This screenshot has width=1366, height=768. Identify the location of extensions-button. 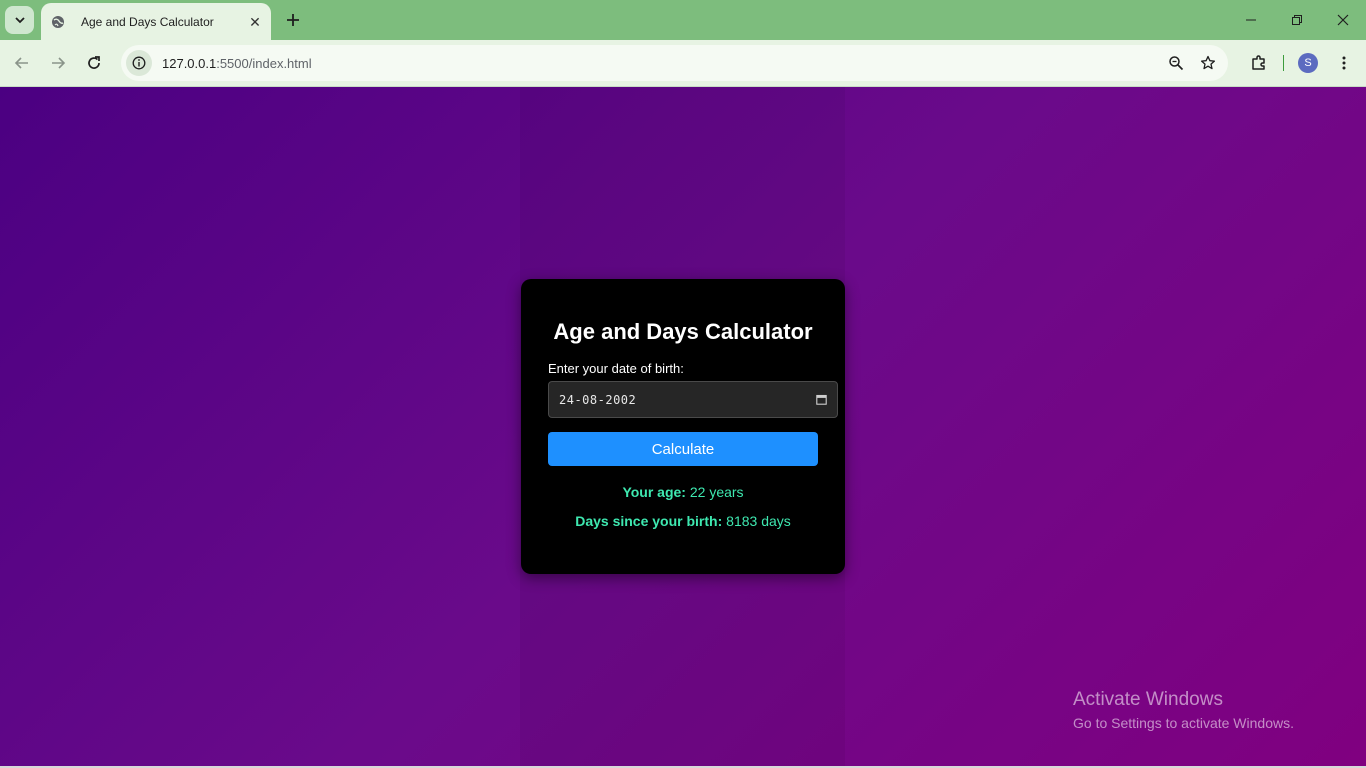
(1259, 63).